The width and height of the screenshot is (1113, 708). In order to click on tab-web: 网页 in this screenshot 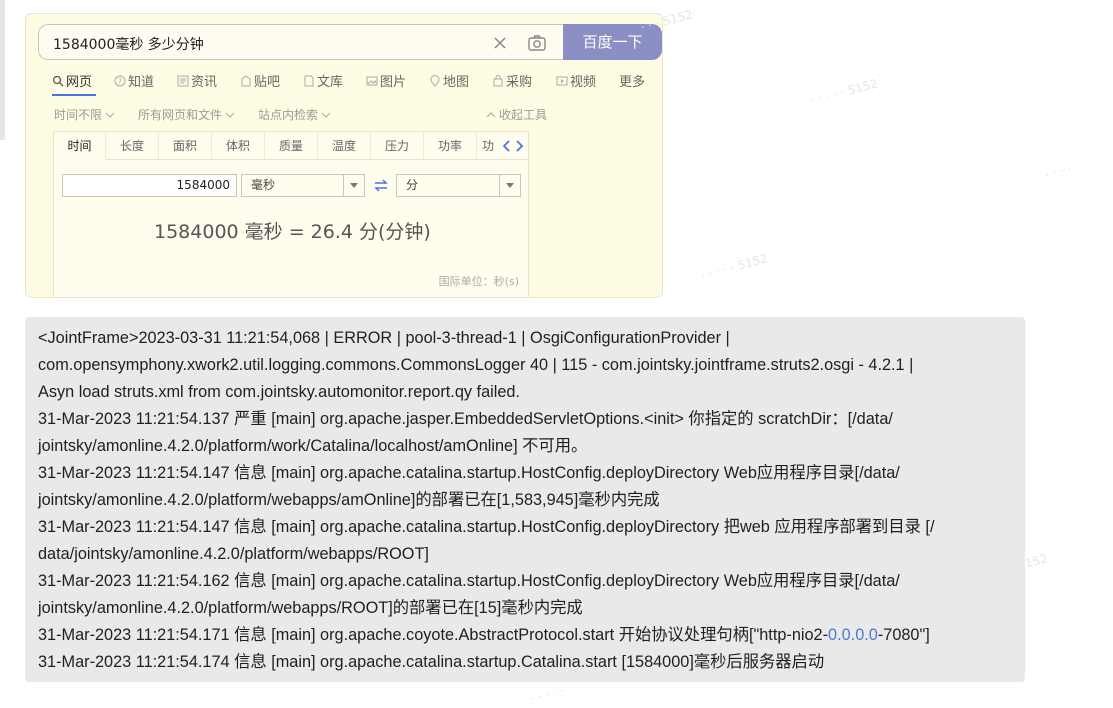, I will do `click(72, 80)`.